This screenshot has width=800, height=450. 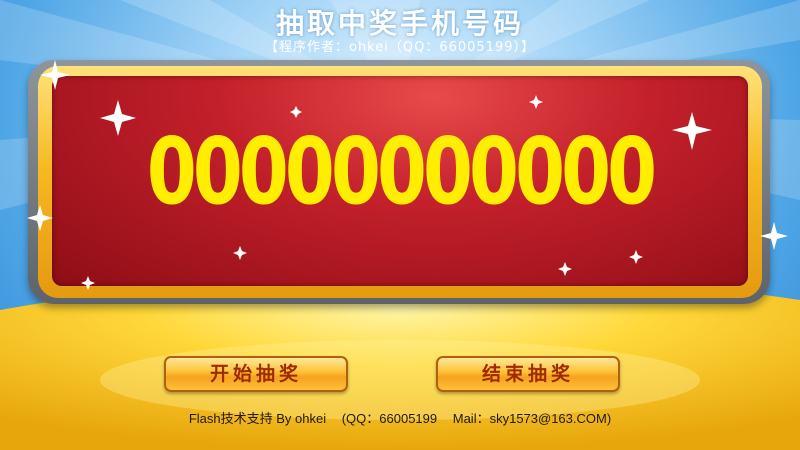 What do you see at coordinates (532, 418) in the screenshot?
I see `footer-mail: Mail：sky1573@163.COM)` at bounding box center [532, 418].